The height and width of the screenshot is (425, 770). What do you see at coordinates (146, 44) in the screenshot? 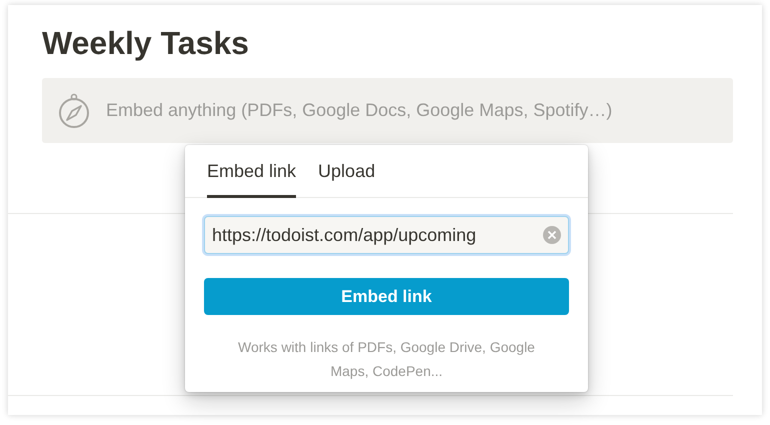
I see `page-title: Weekly Tasks` at bounding box center [146, 44].